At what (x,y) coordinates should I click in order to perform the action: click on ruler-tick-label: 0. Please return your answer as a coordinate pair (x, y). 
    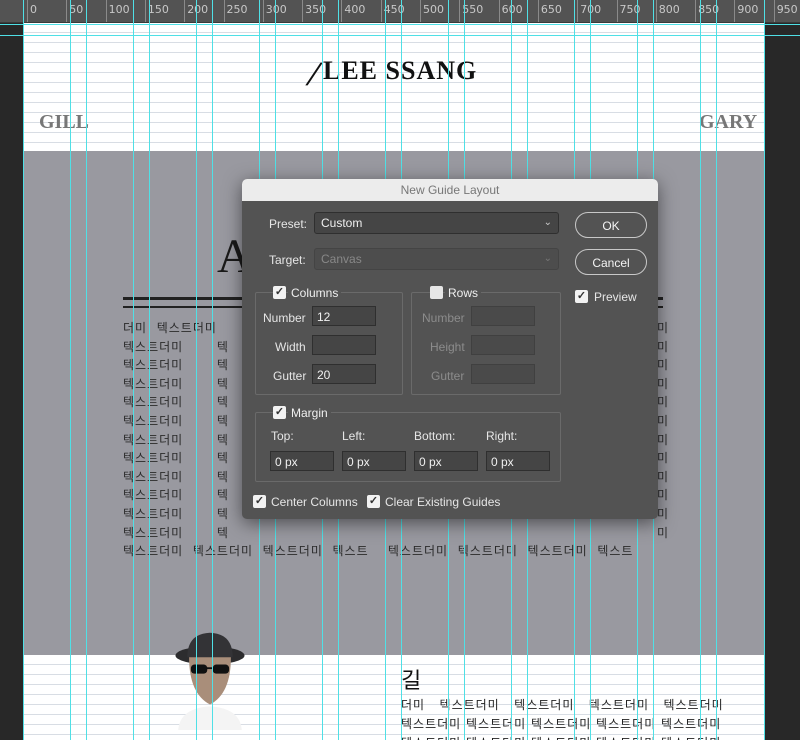
    Looking at the image, I should click on (33, 9).